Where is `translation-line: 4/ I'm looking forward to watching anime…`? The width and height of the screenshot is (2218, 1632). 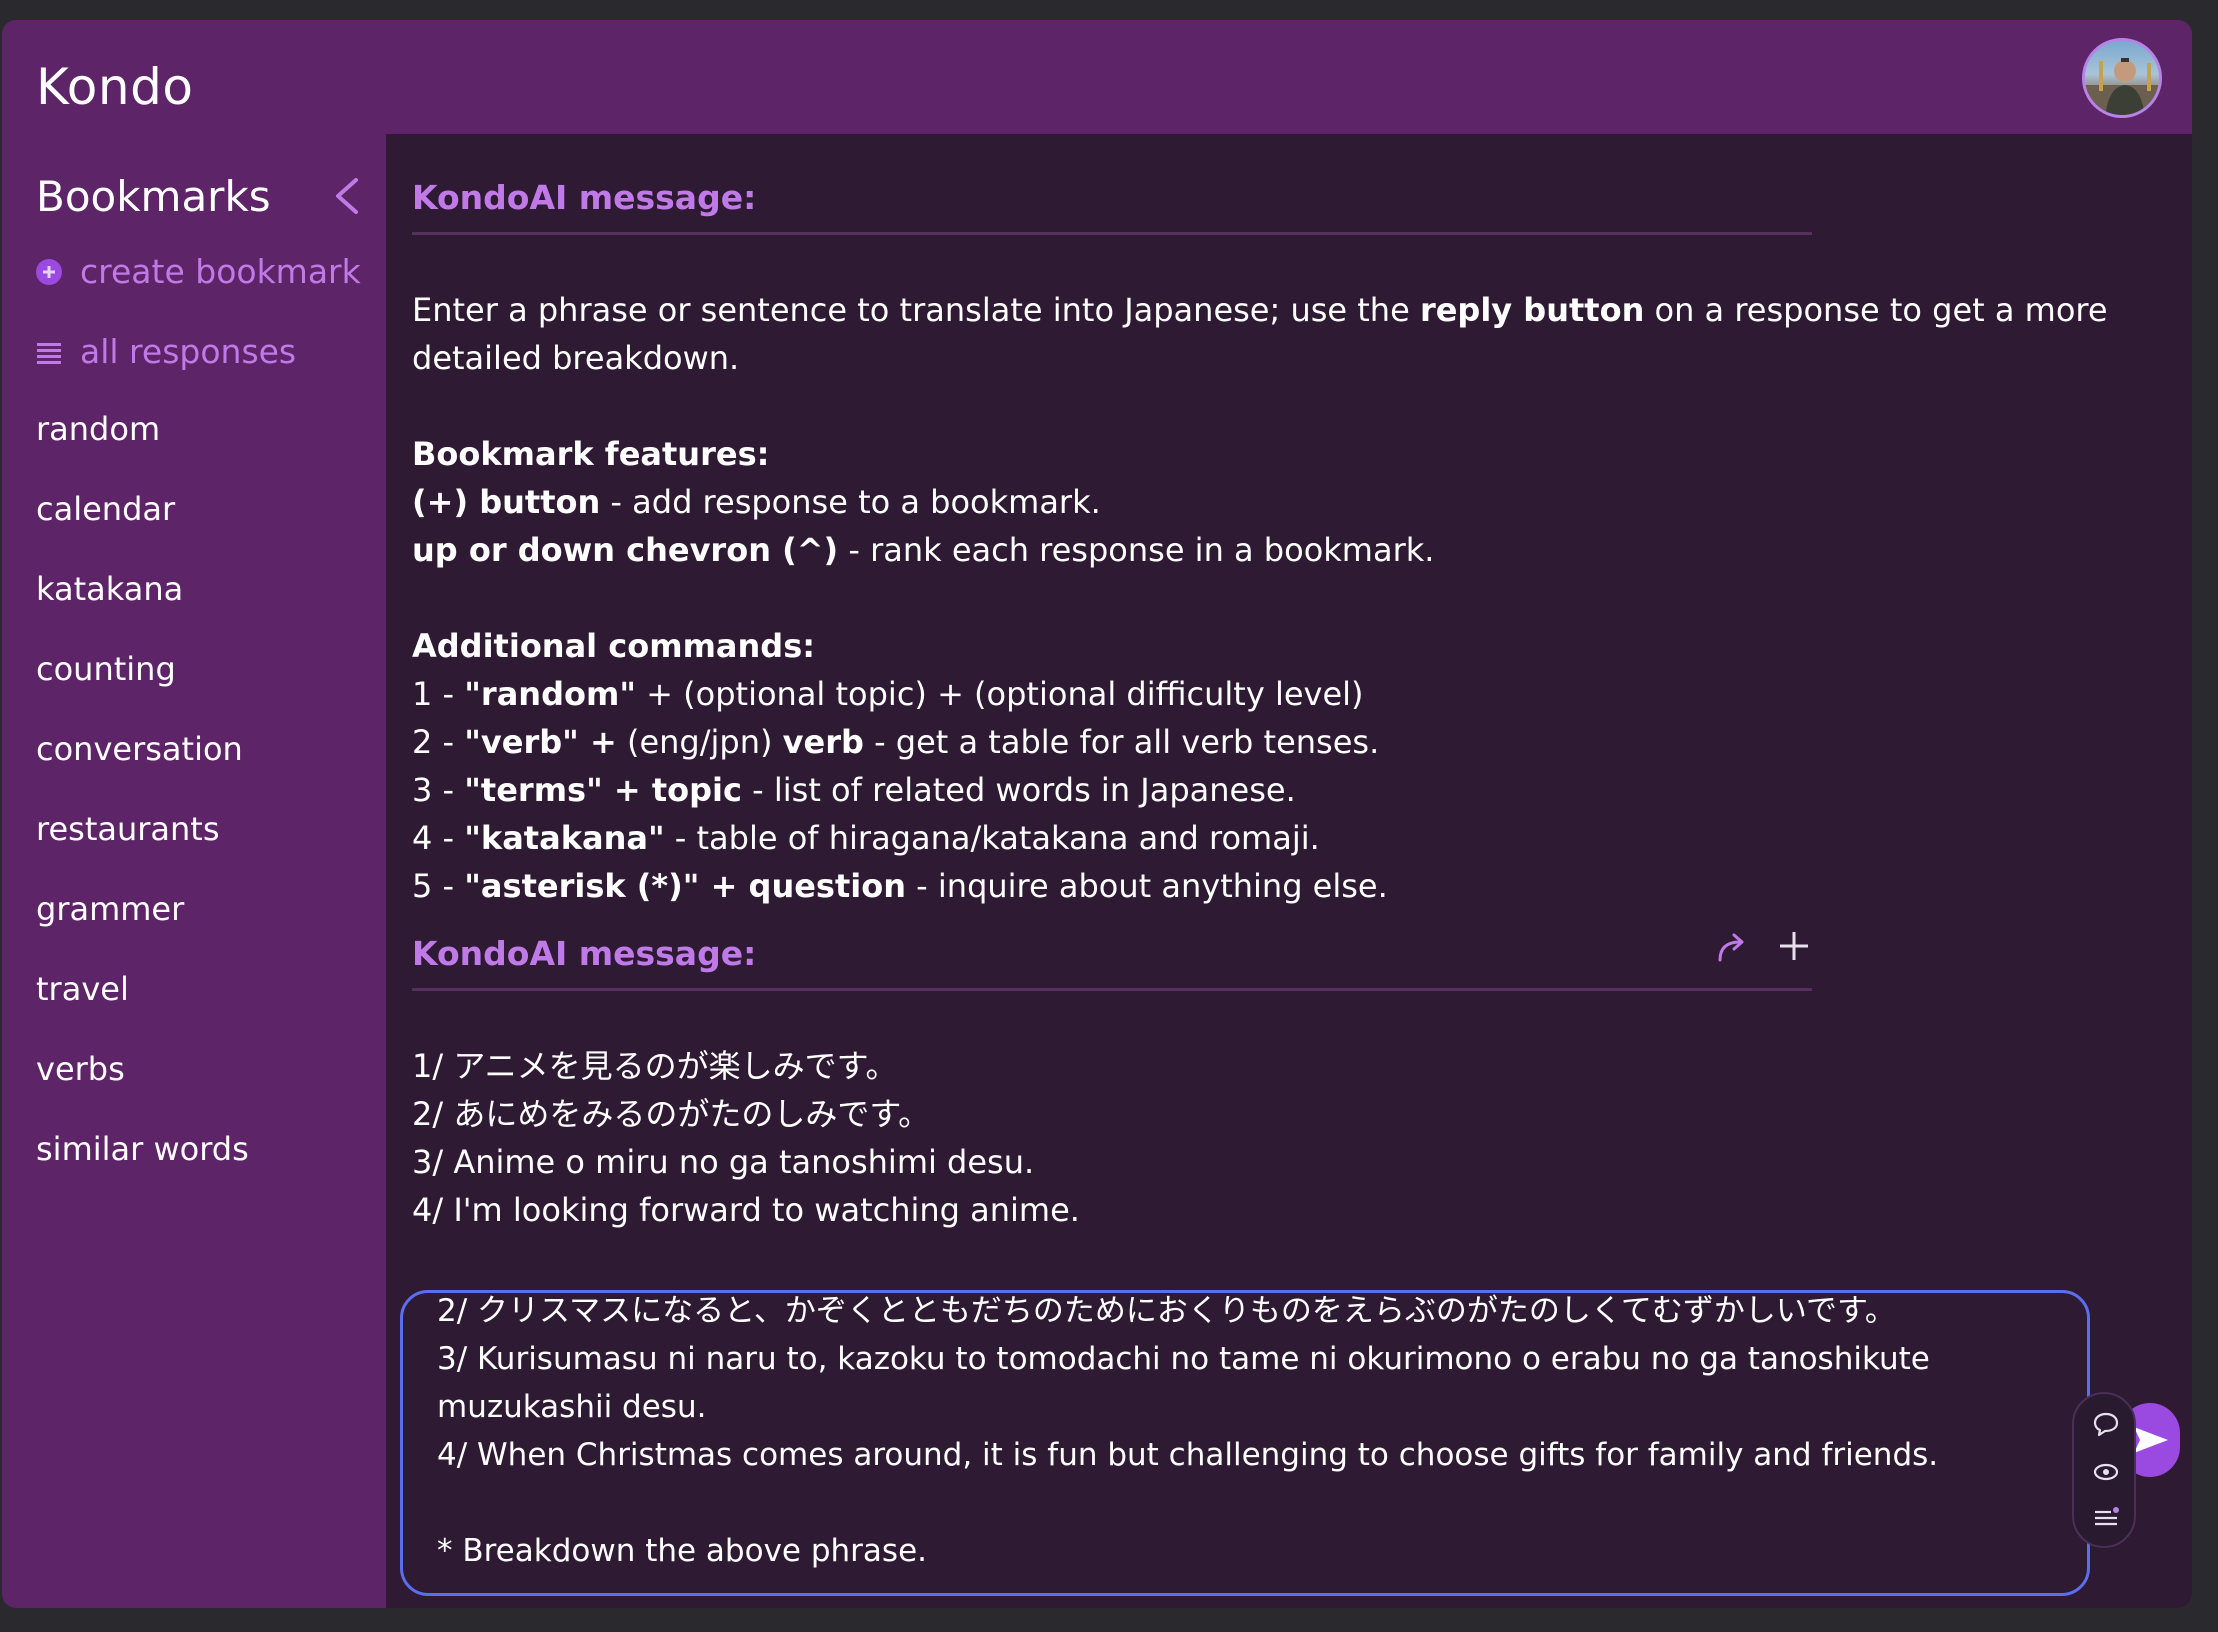
translation-line: 4/ I'm looking forward to watching anime… is located at coordinates (746, 1210).